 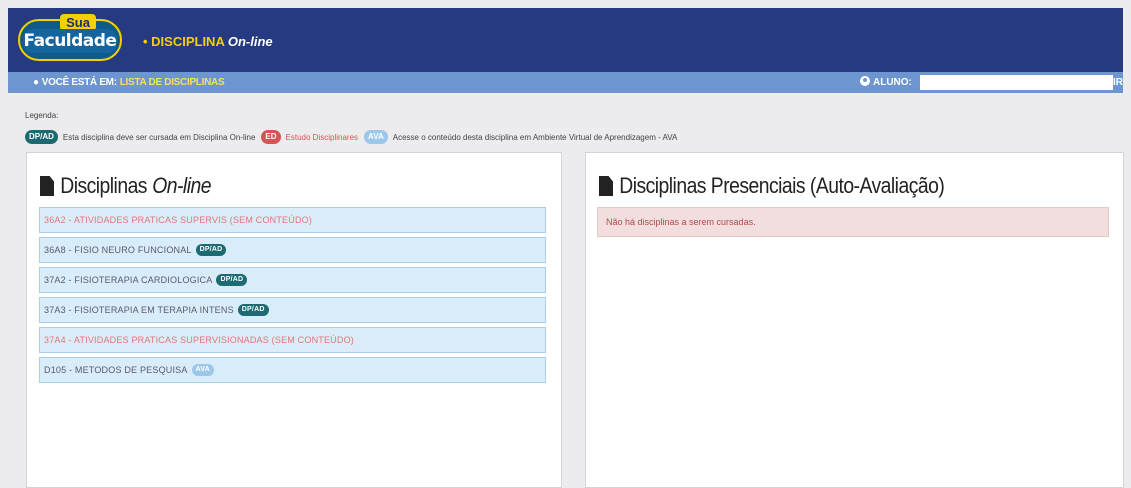 I want to click on legend-badge-dpad: DP/AD, so click(x=41, y=137).